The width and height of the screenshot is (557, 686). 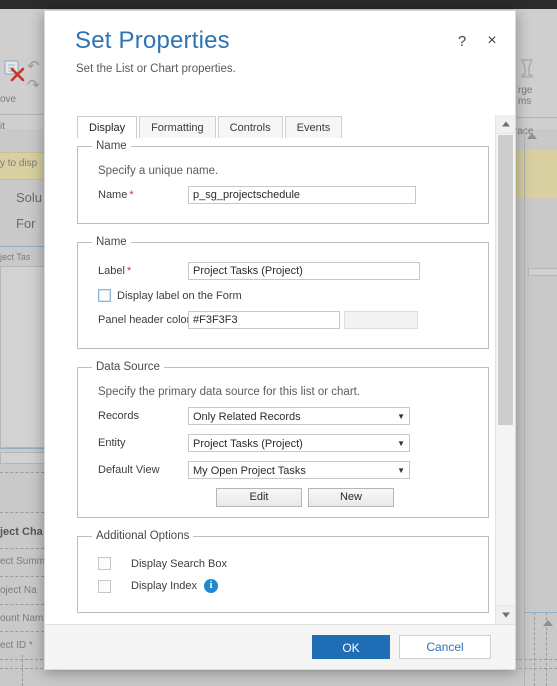 What do you see at coordinates (542, 272) in the screenshot?
I see `background-right-panel` at bounding box center [542, 272].